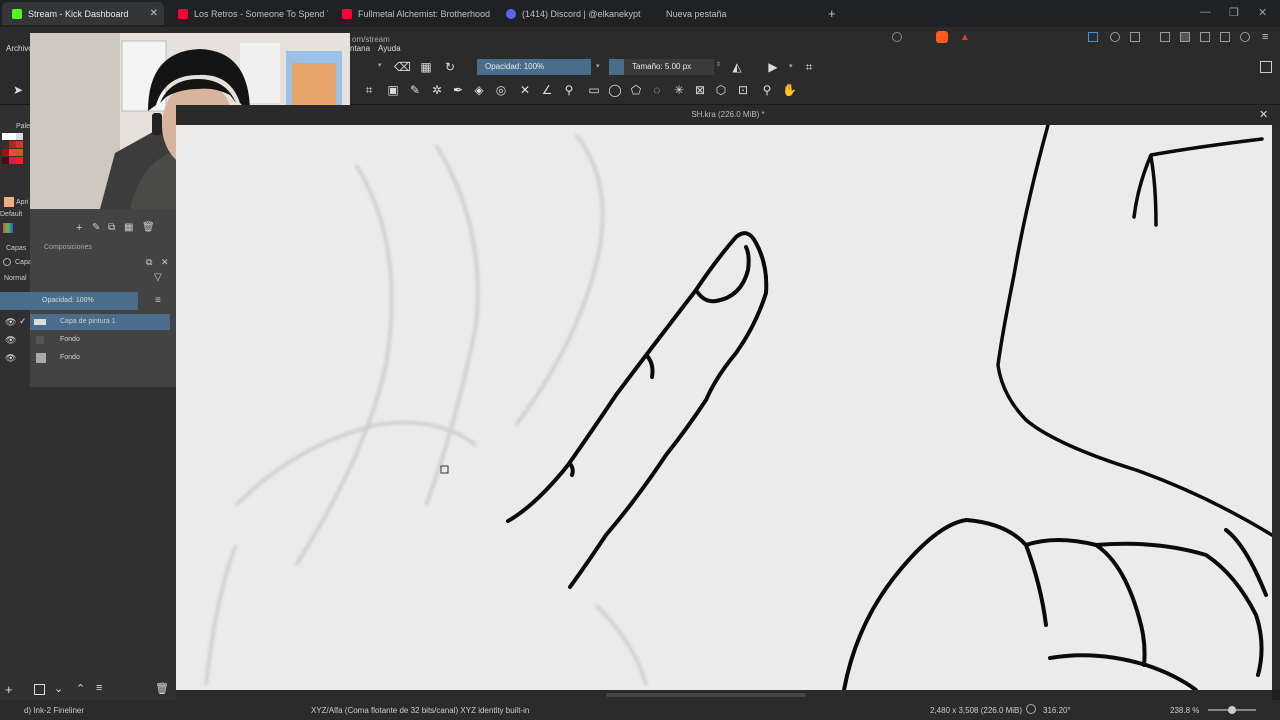  Describe the element at coordinates (68, 247) in the screenshot. I see `tab-compositions: Composiciones` at that location.